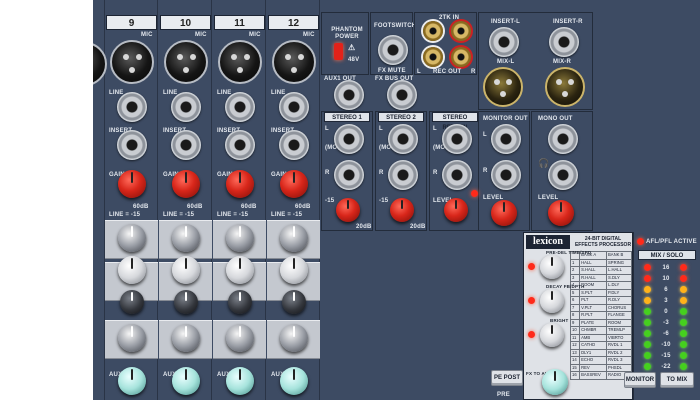 This screenshot has height=400, width=700. Describe the element at coordinates (349, 139) in the screenshot. I see `stereo-1-l-jack` at that location.